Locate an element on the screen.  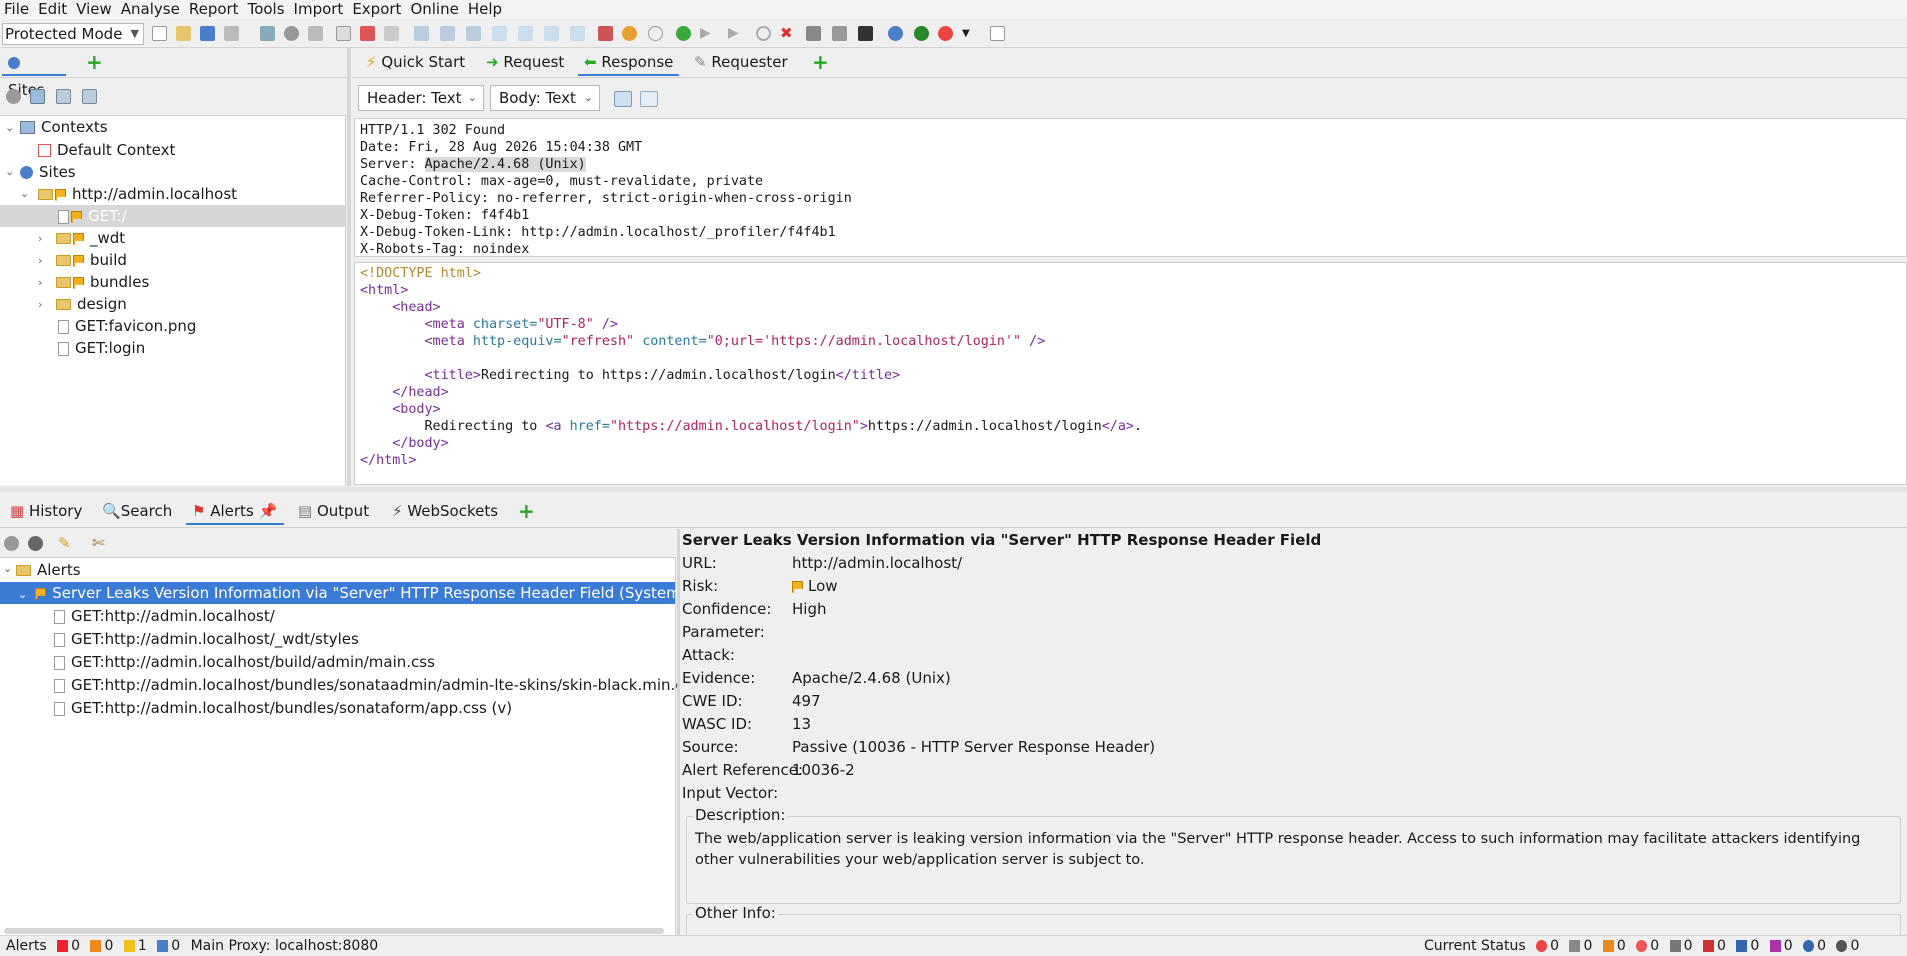
layout-horizontal-icon is located at coordinates (525, 33).